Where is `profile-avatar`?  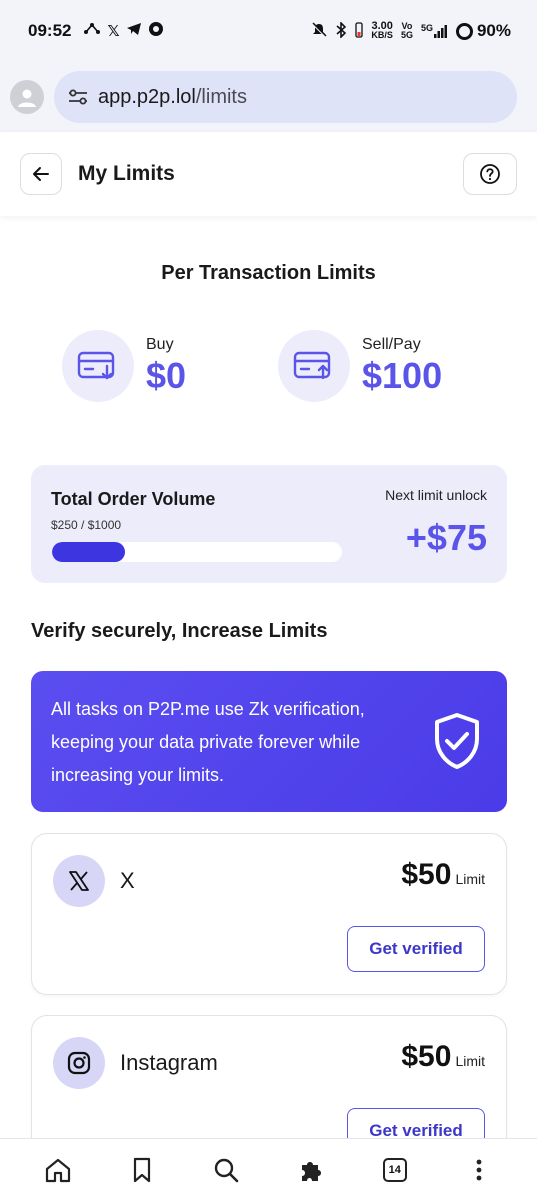
profile-avatar is located at coordinates (27, 97).